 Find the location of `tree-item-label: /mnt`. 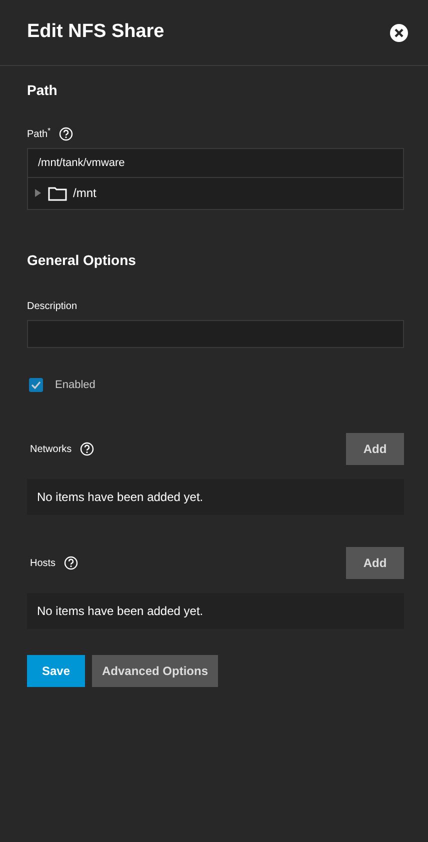

tree-item-label: /mnt is located at coordinates (84, 193).